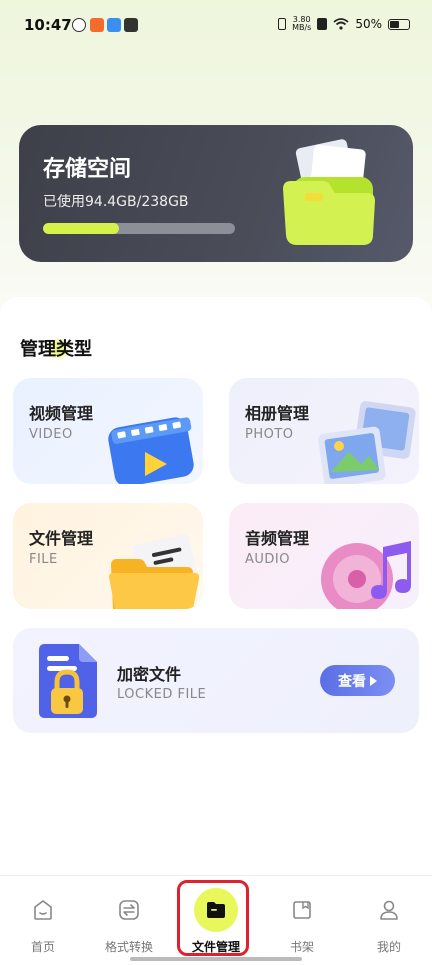 The width and height of the screenshot is (432, 965). Describe the element at coordinates (51, 434) in the screenshot. I see `card-subtitle: VIDEO` at that location.